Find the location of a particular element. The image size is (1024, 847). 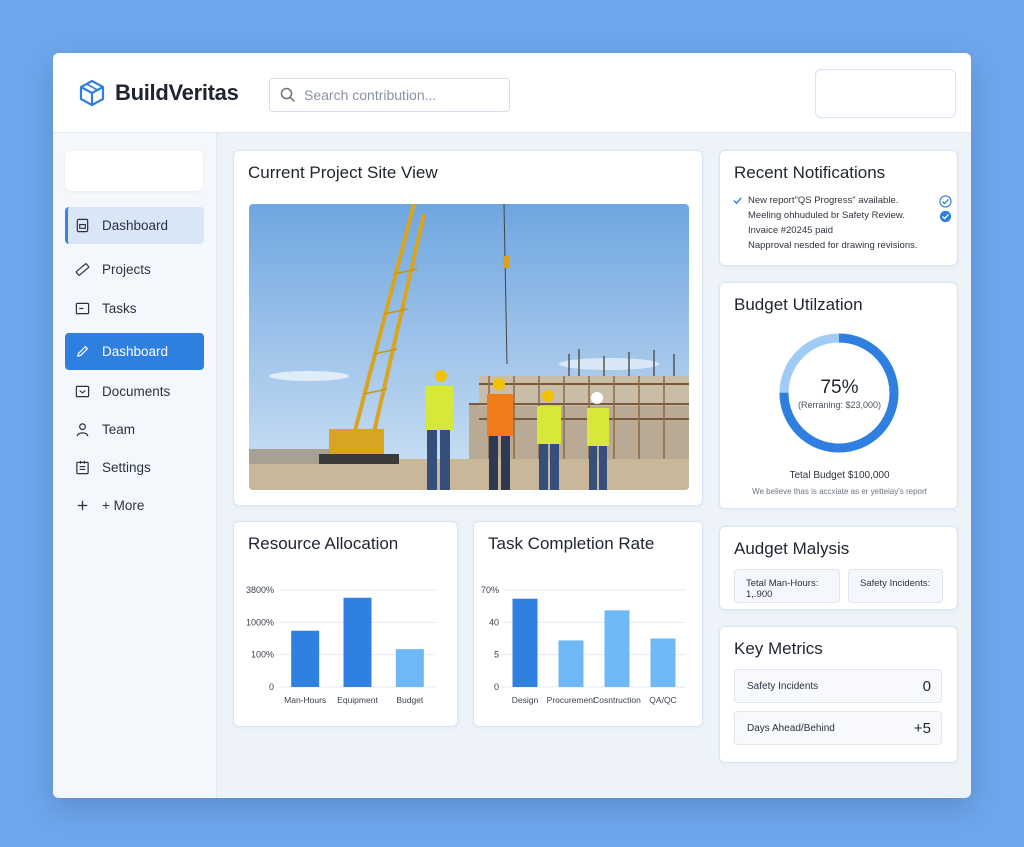

construction-site-image is located at coordinates (469, 347).